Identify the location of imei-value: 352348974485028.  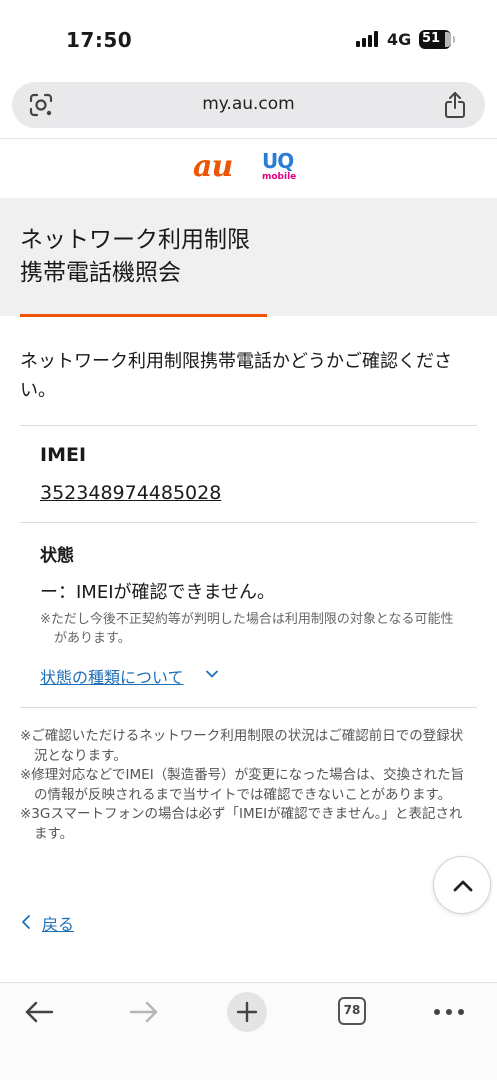
(131, 493).